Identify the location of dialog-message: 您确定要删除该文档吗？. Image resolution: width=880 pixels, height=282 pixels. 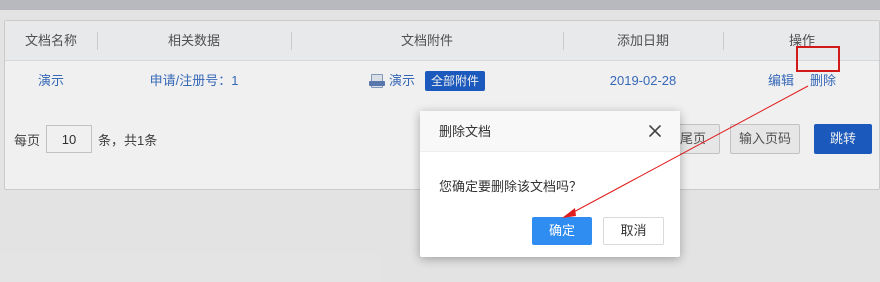
(511, 186).